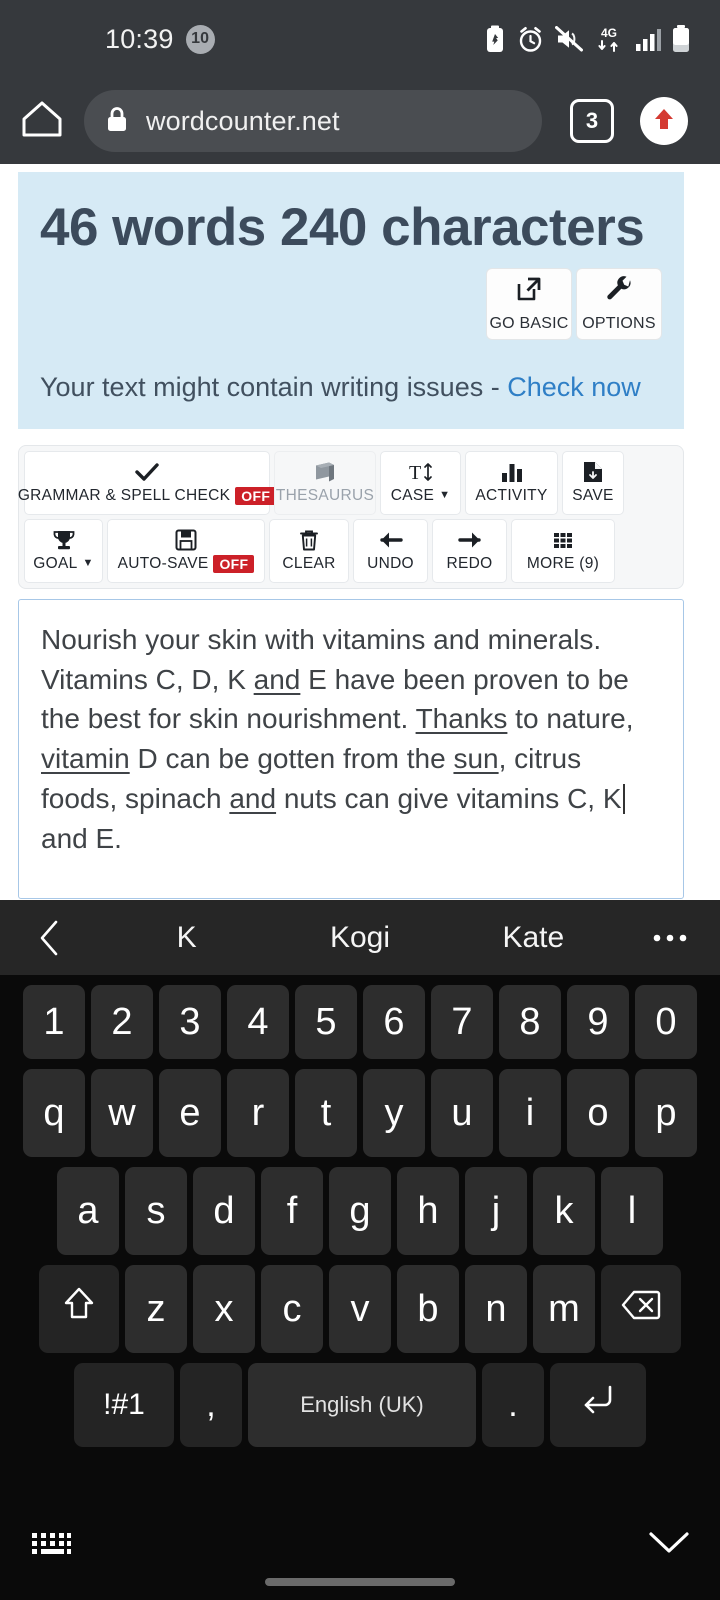  I want to click on key-u: u, so click(462, 1113).